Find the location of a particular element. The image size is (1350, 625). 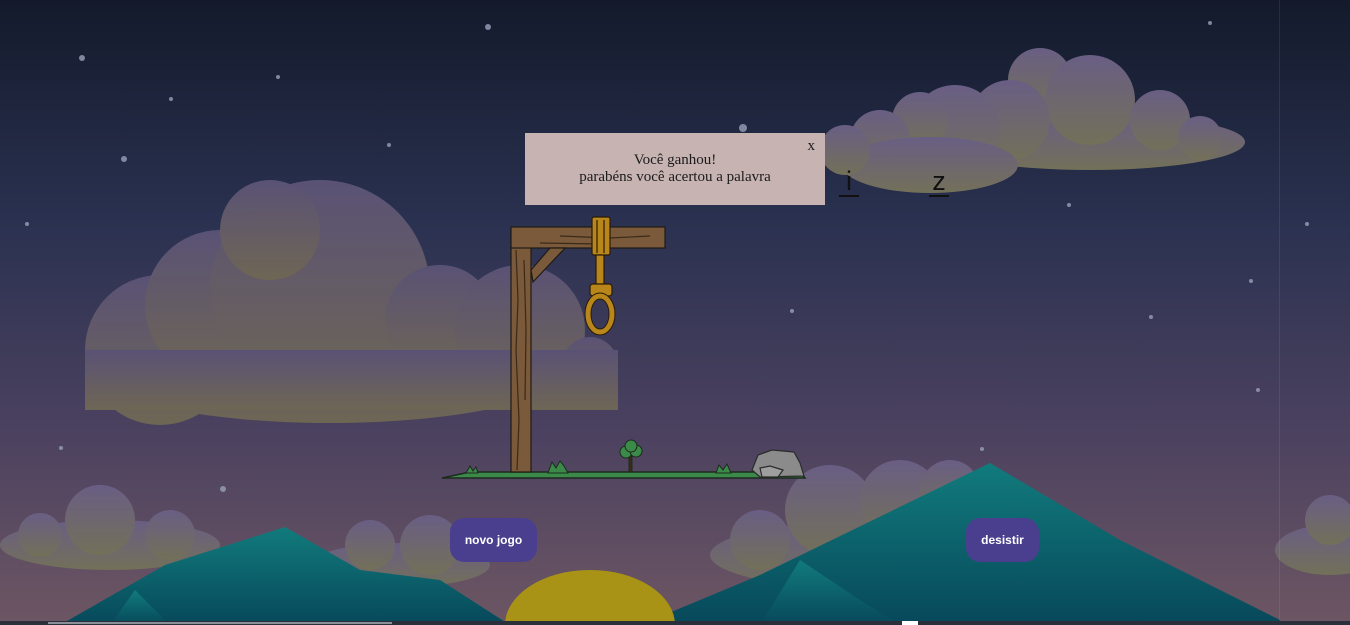

page-edge-line is located at coordinates (1279, 310).